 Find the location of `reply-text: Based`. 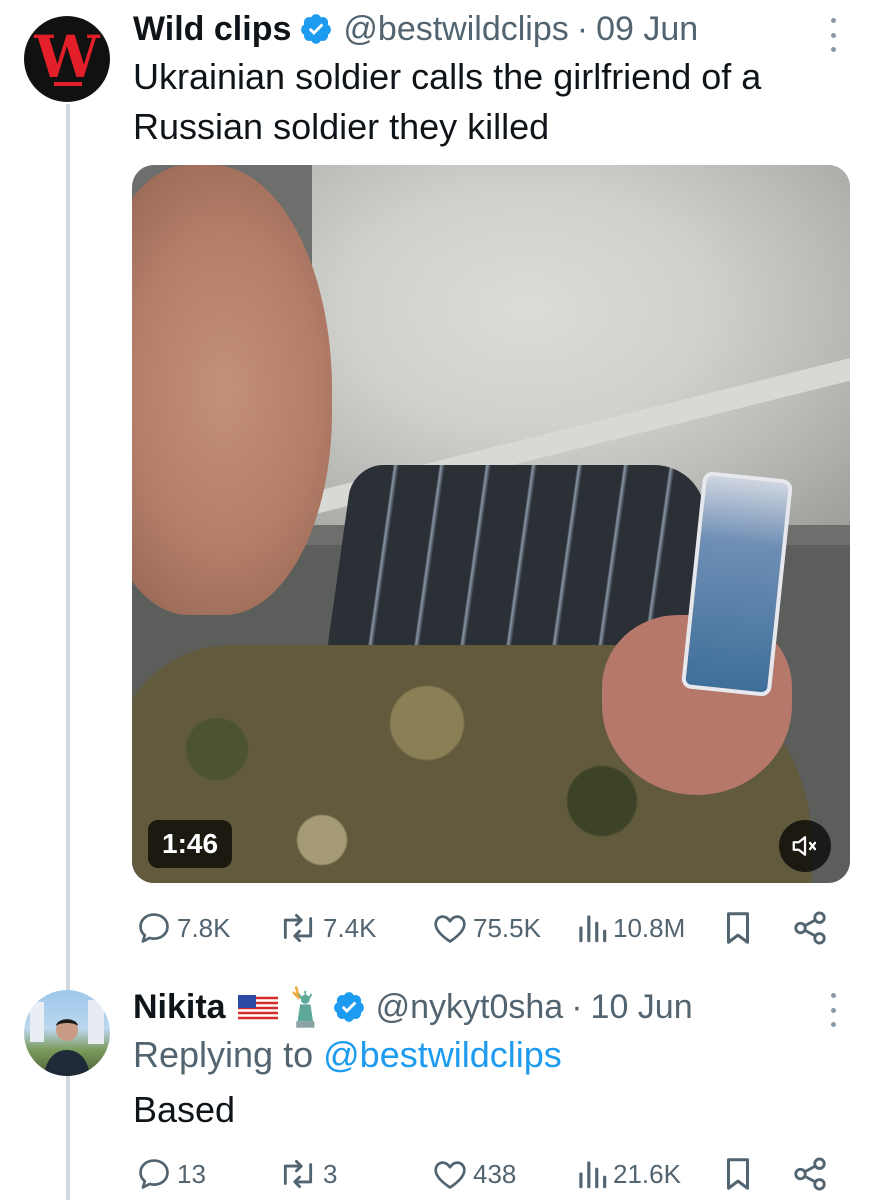

reply-text: Based is located at coordinates (184, 1109).